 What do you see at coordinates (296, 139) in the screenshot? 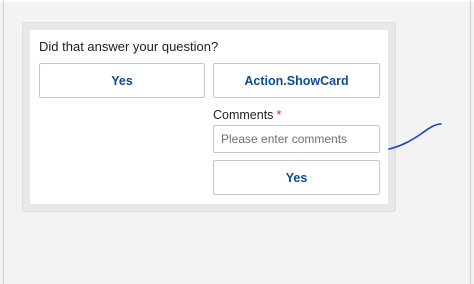
I see `comments-input` at bounding box center [296, 139].